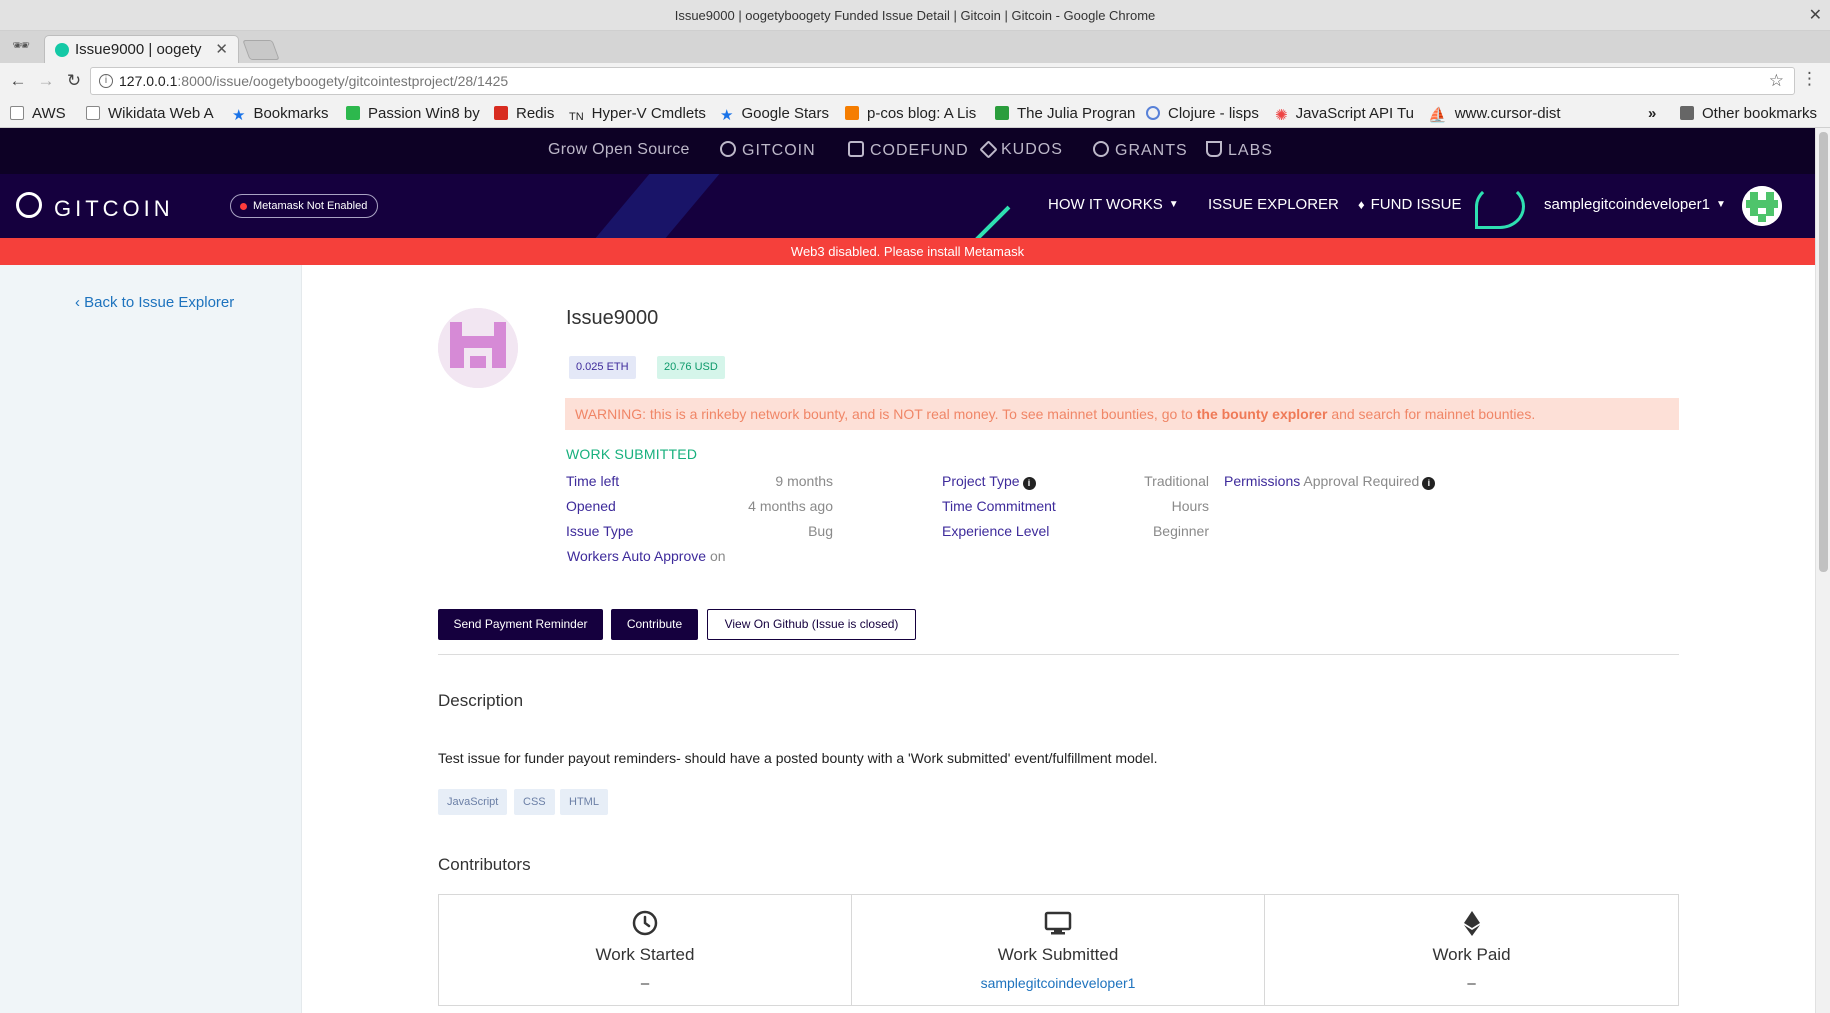 This screenshot has height=1013, width=1830. What do you see at coordinates (80, 302) in the screenshot?
I see `chevron-left-icon: ‹` at bounding box center [80, 302].